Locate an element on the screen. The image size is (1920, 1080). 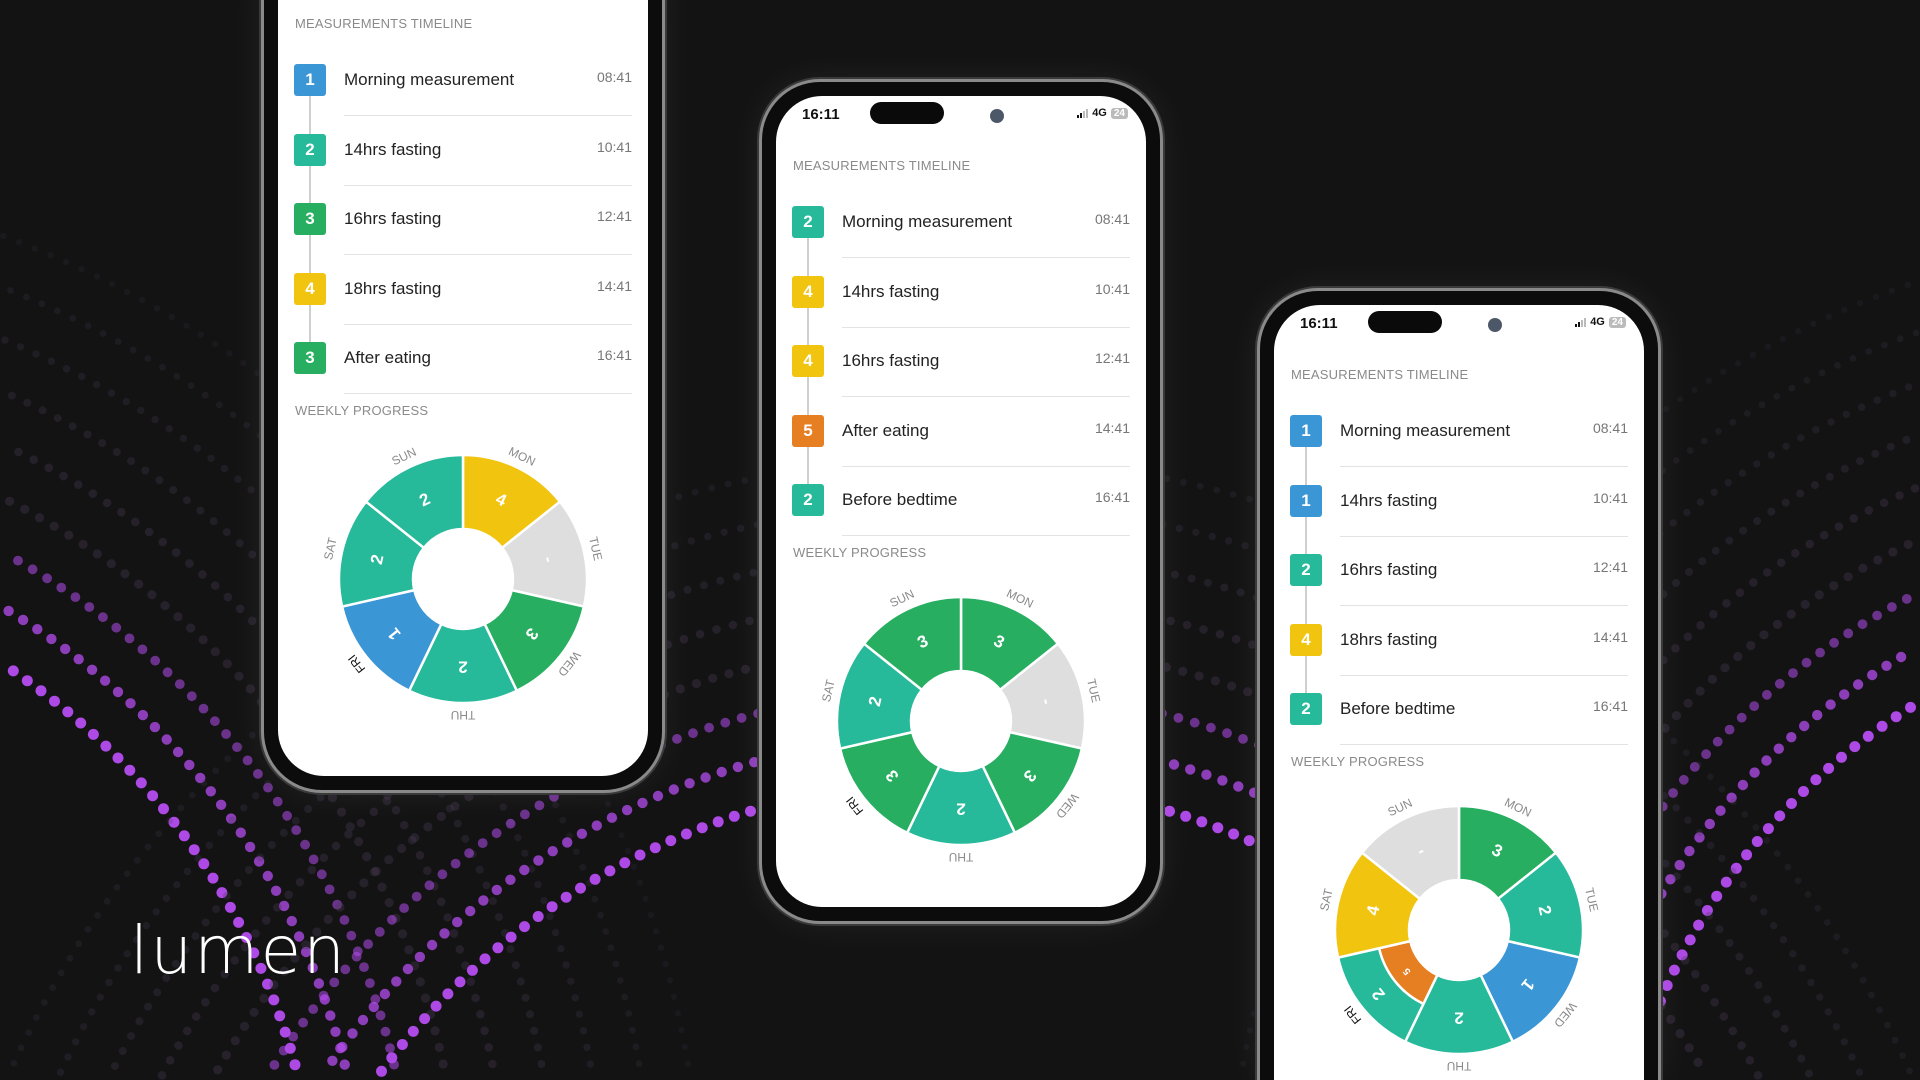
timeline-row: 4 16hrs fasting 12:41 is located at coordinates (961, 369).